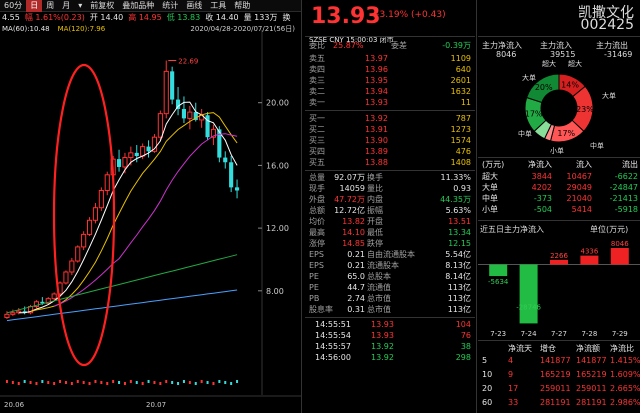  I want to click on stat-row: 总额 12.72亿 振幅 5.63%, so click(390, 210).